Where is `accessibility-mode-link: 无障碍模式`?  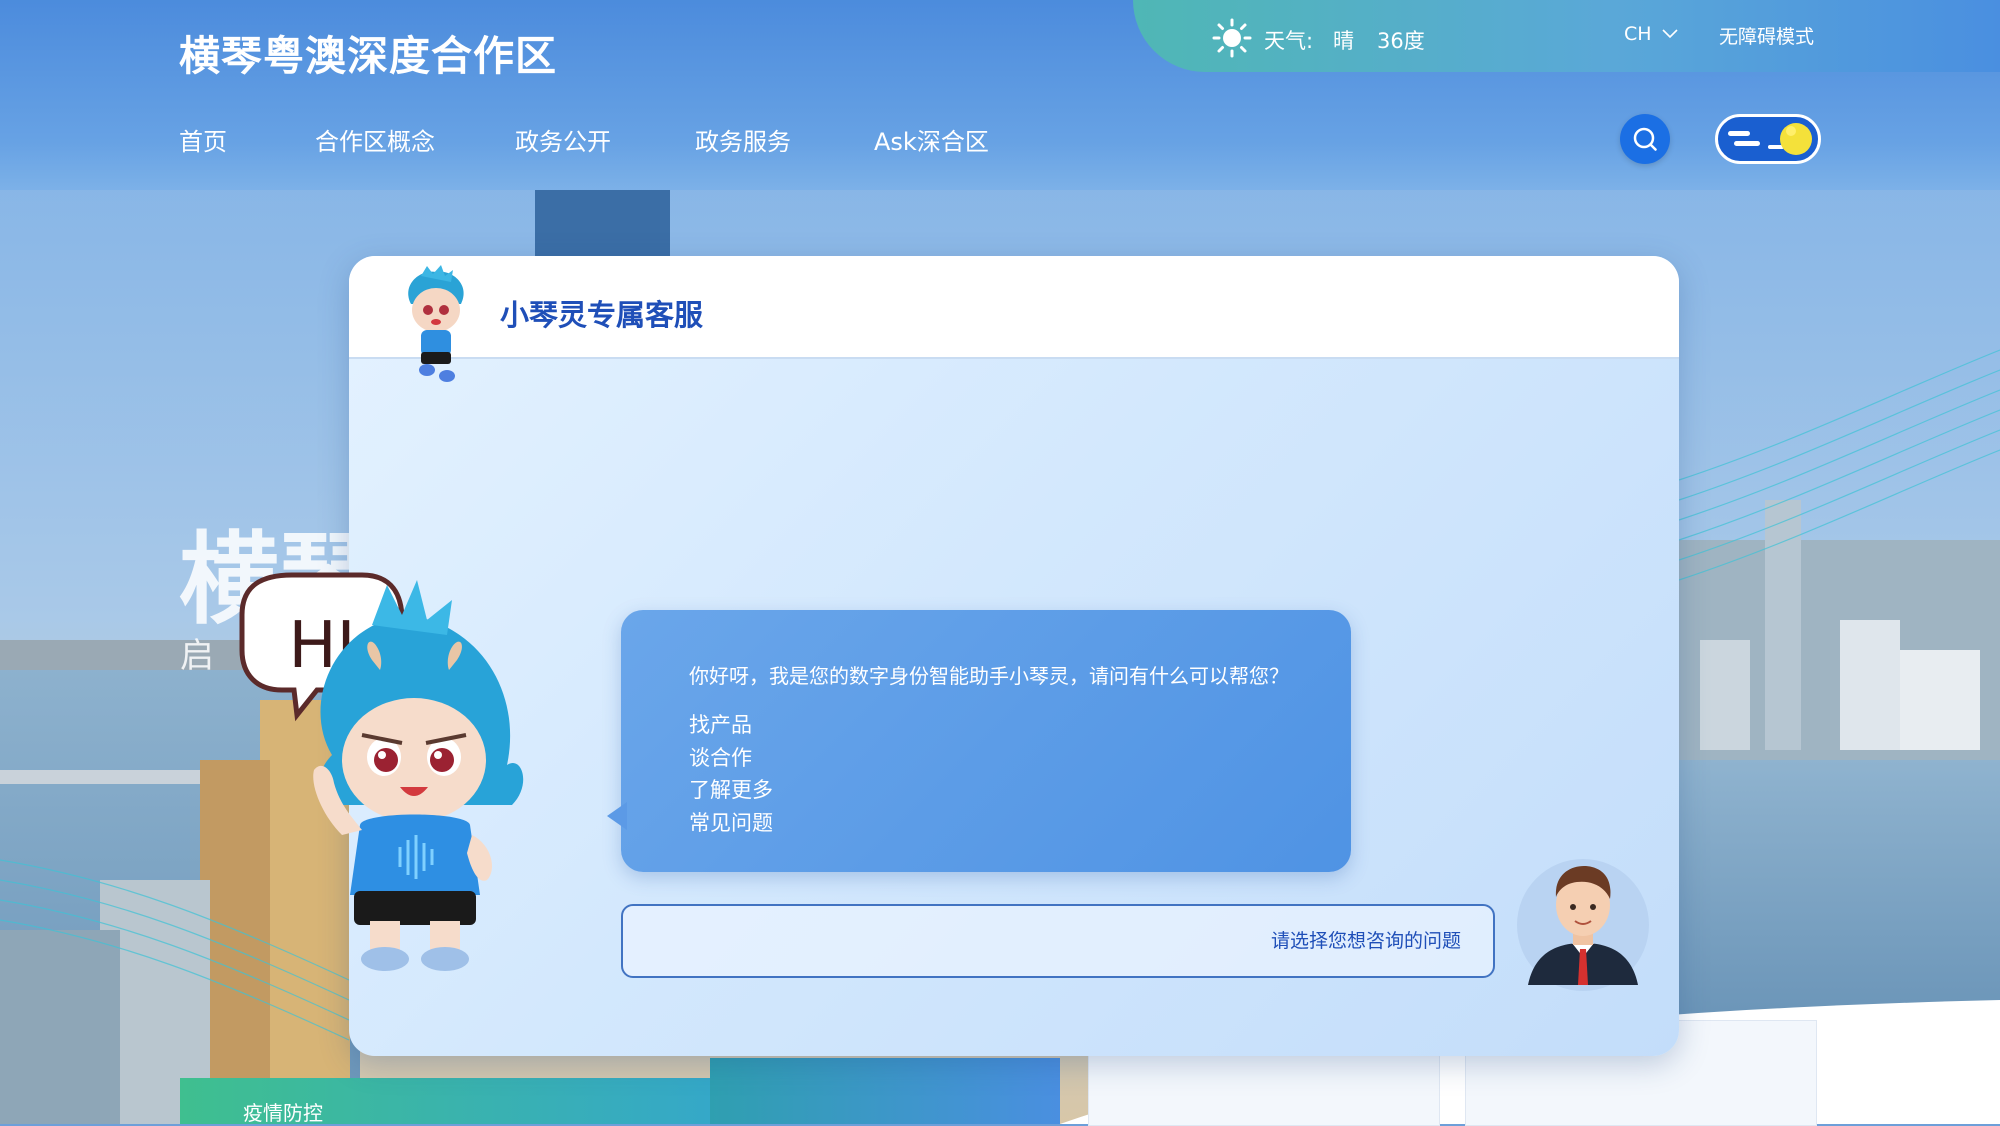
accessibility-mode-link: 无障碍模式 is located at coordinates (1766, 35).